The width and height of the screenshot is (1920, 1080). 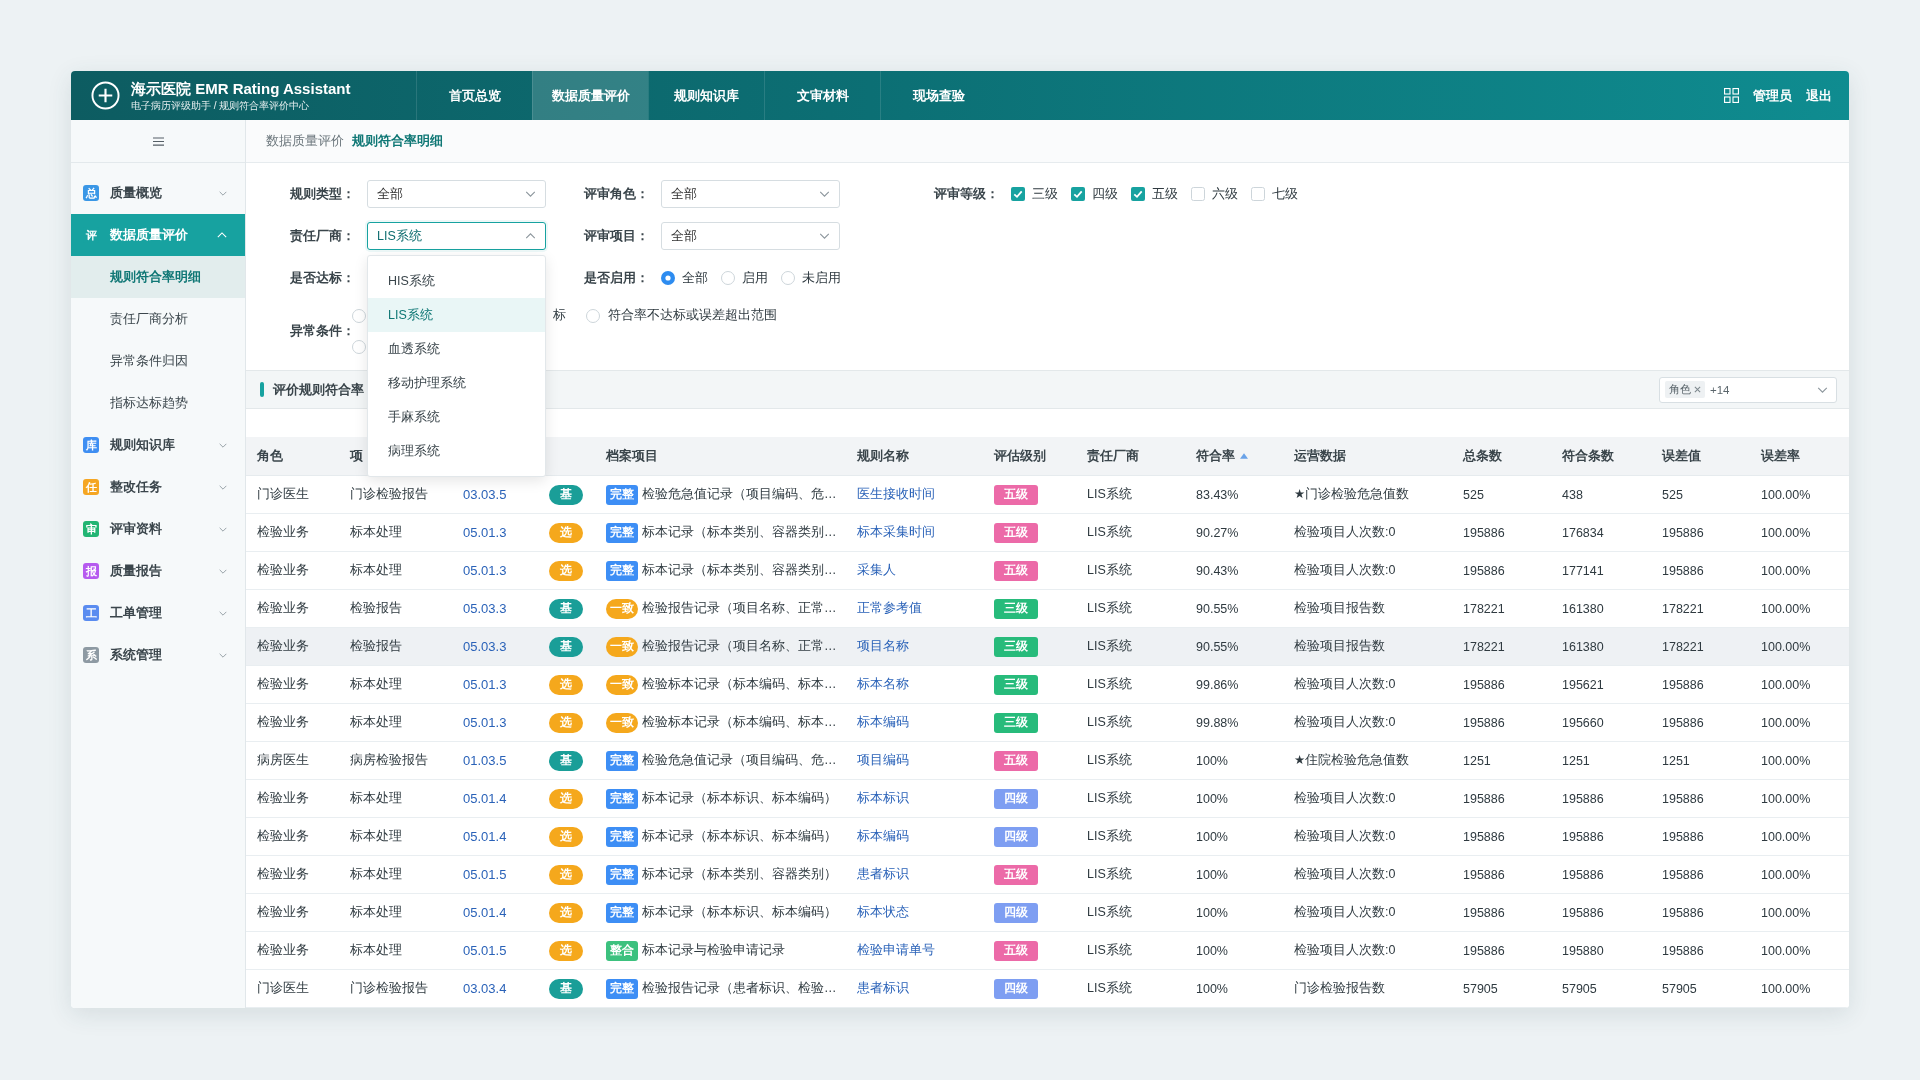 What do you see at coordinates (158, 361) in the screenshot?
I see `submenu-item: 异常条件归因` at bounding box center [158, 361].